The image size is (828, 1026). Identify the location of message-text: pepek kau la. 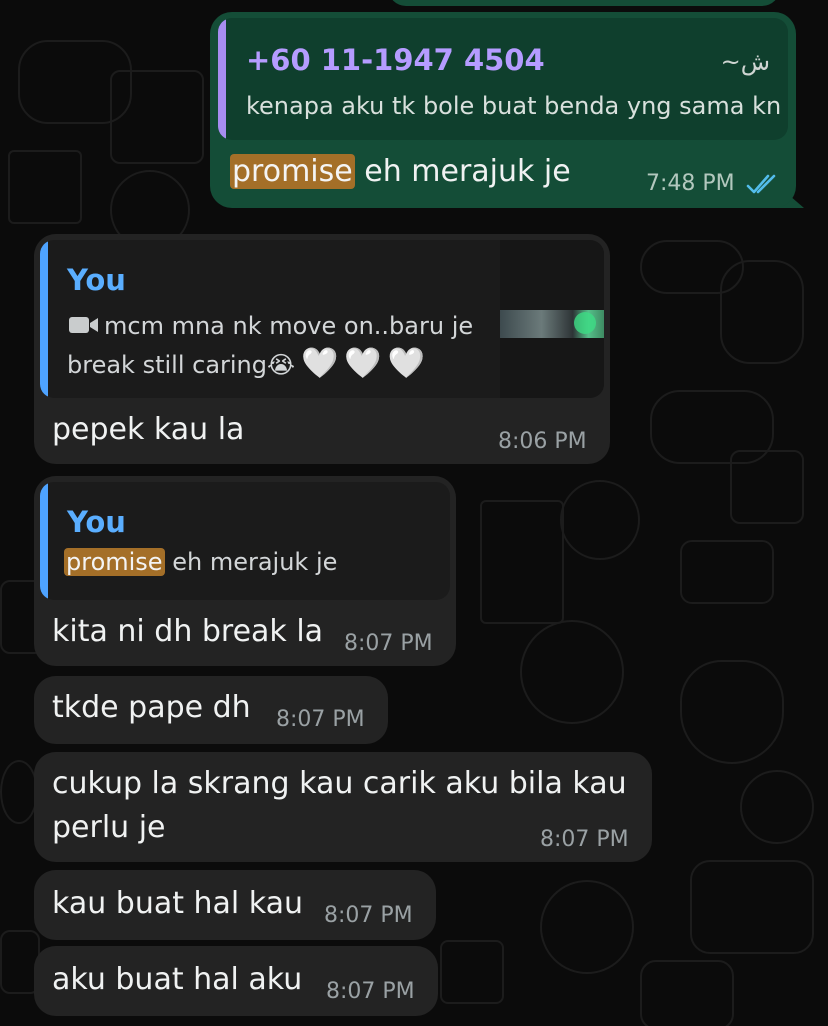
(148, 429).